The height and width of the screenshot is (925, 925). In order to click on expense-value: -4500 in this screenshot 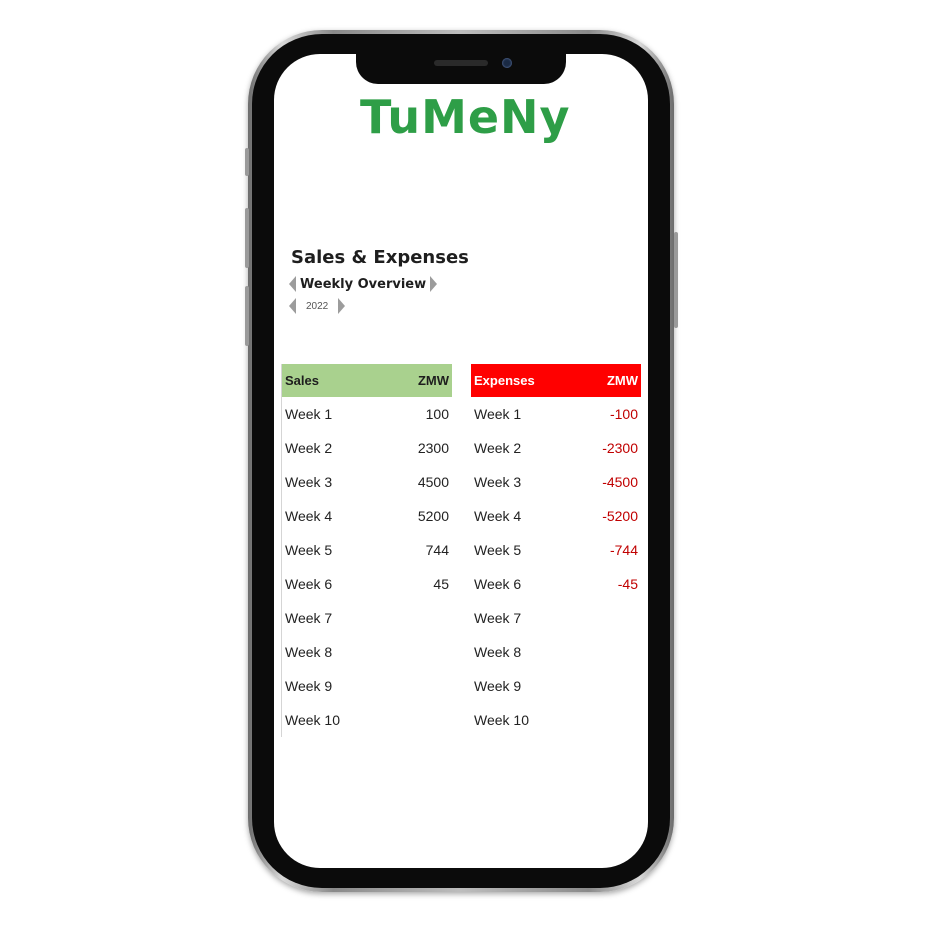, I will do `click(620, 482)`.